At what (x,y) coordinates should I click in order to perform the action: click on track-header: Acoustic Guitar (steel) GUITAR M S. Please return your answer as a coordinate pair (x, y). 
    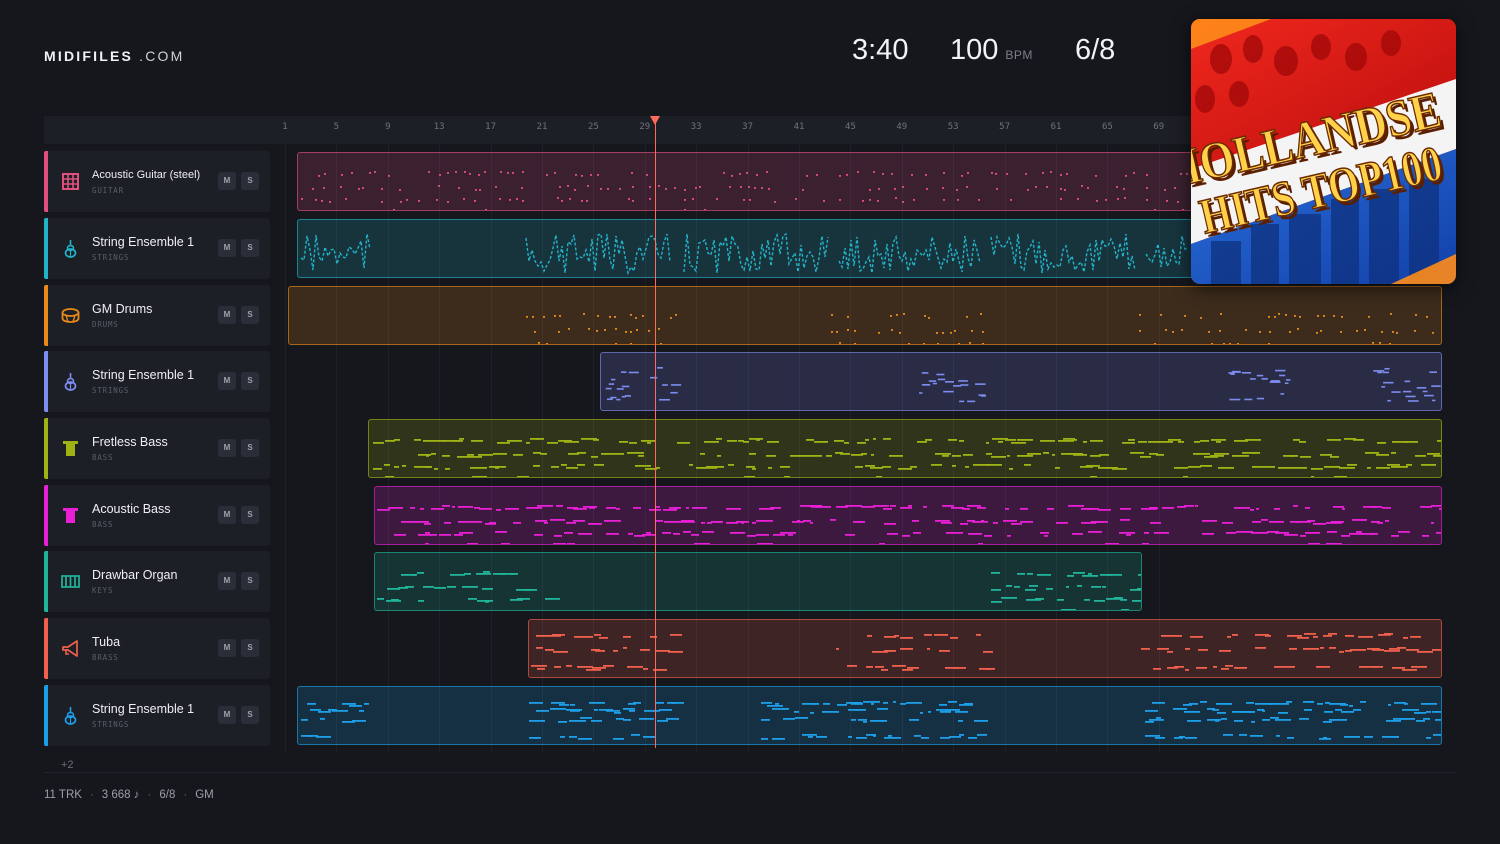
    Looking at the image, I should click on (157, 181).